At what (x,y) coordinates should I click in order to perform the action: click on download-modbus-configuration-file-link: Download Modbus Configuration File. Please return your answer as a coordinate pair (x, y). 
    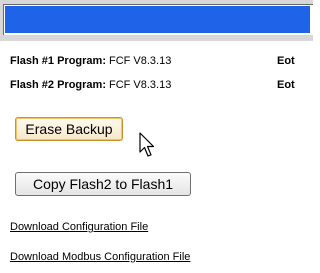
    Looking at the image, I should click on (100, 257).